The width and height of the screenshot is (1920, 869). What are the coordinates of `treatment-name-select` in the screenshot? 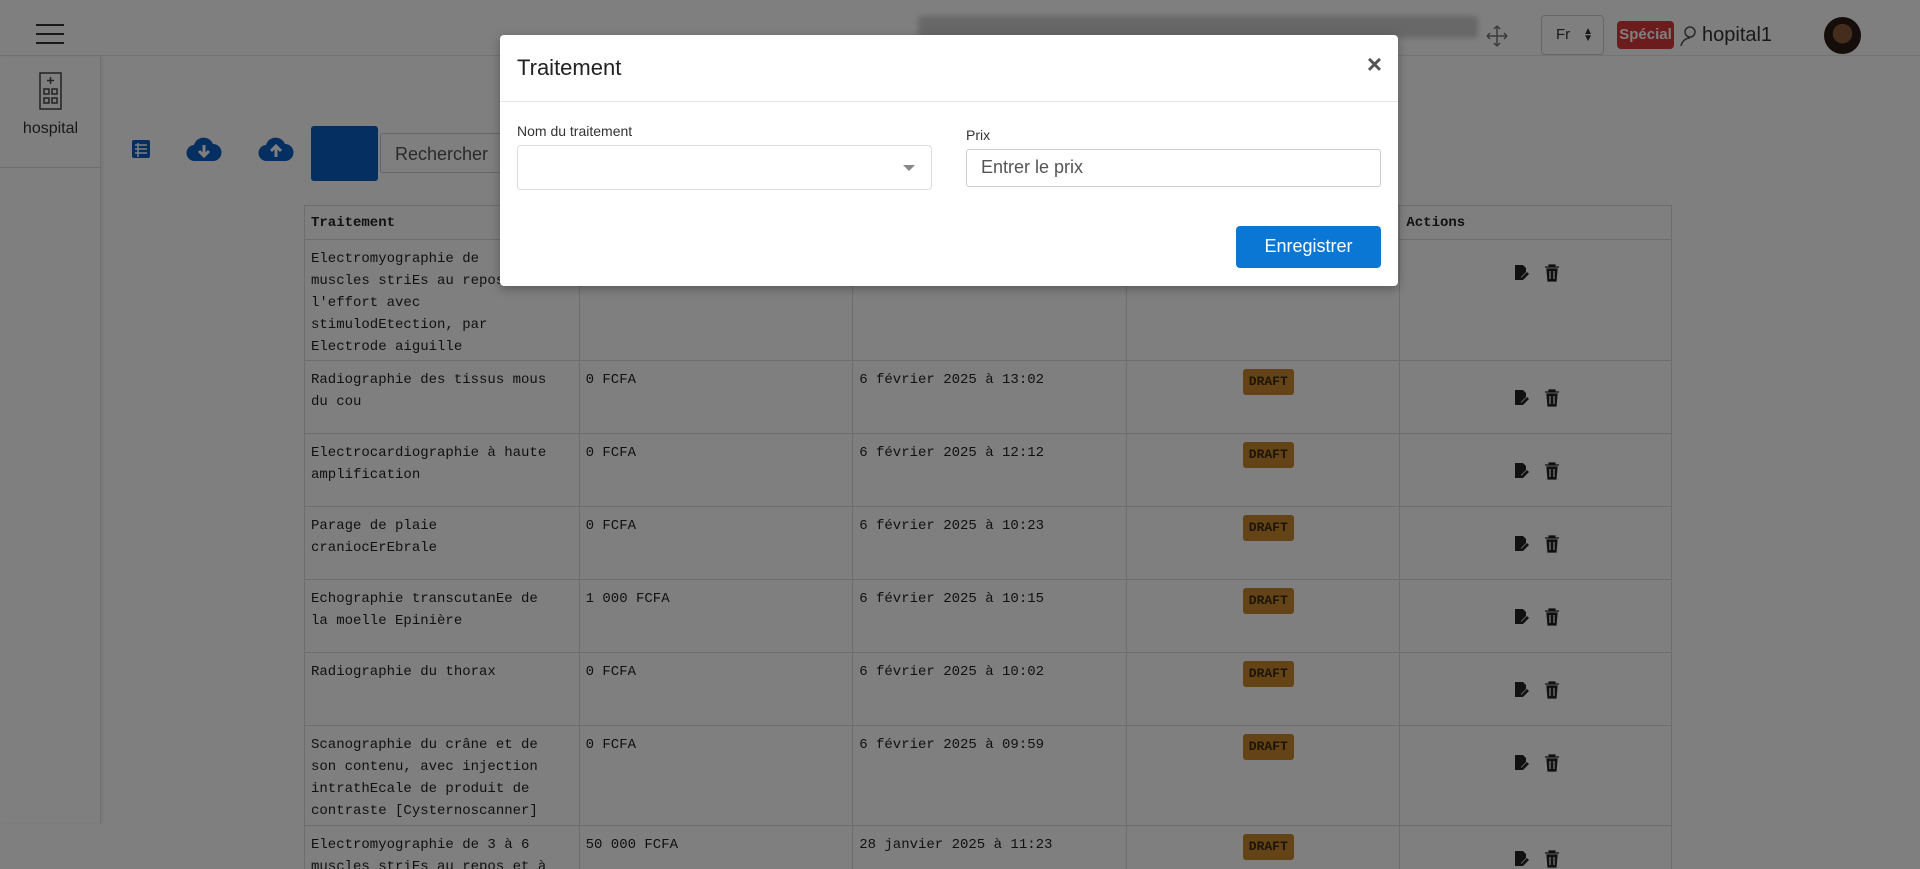 It's located at (724, 167).